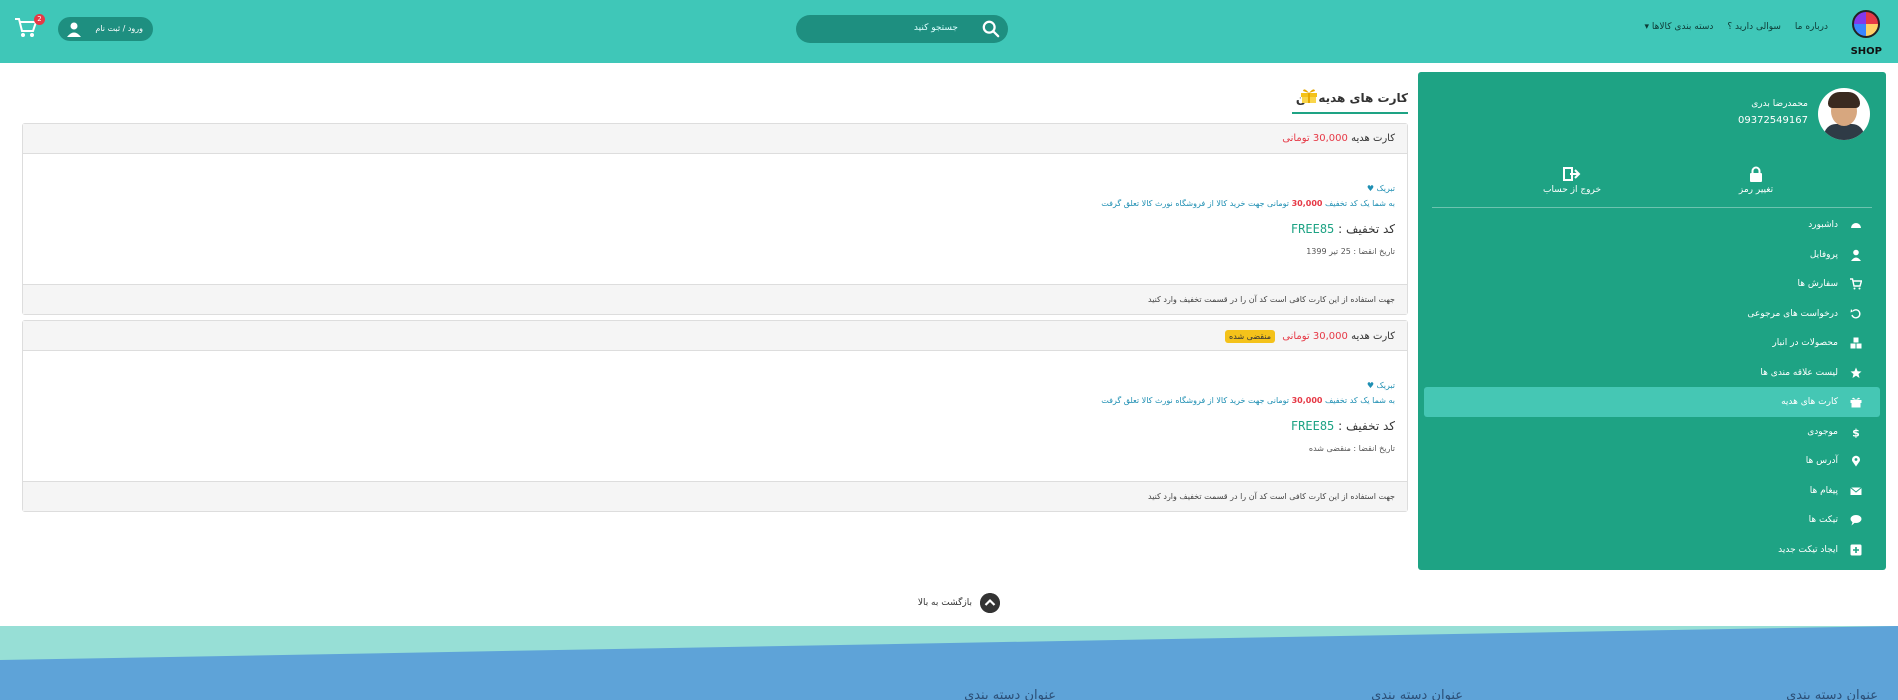  What do you see at coordinates (1823, 490) in the screenshot?
I see `sidebar-item-label: پیغام ها` at bounding box center [1823, 490].